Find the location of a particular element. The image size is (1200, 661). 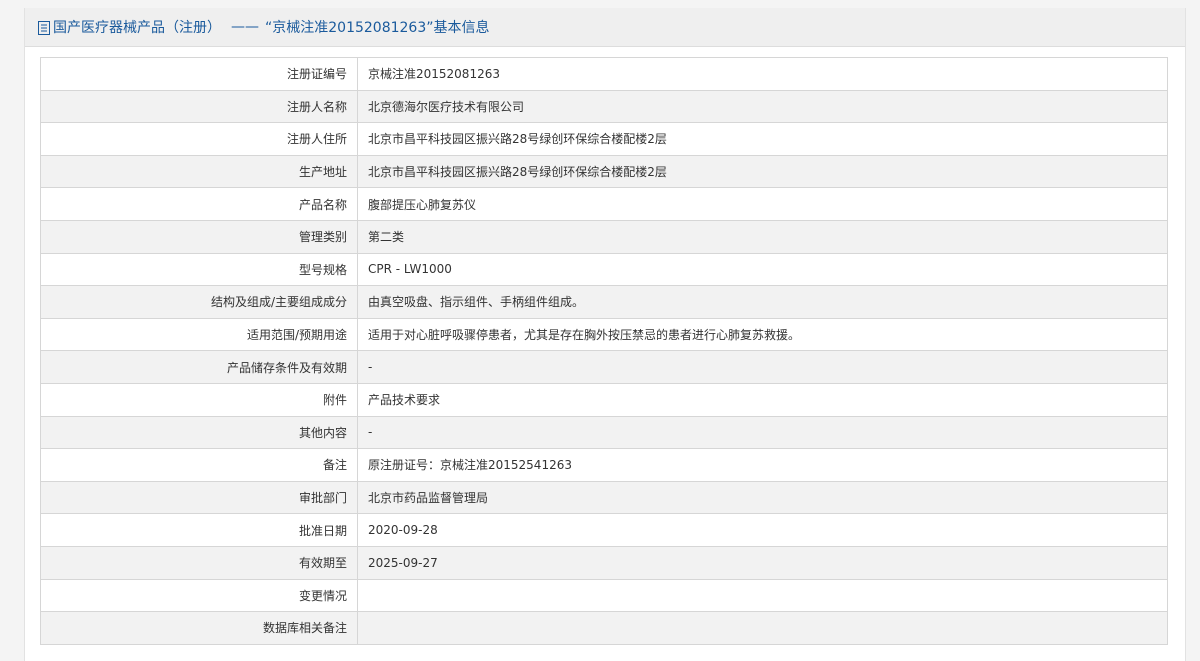

field-value: 原注册证号：京械注准20152541263 is located at coordinates (762, 465).